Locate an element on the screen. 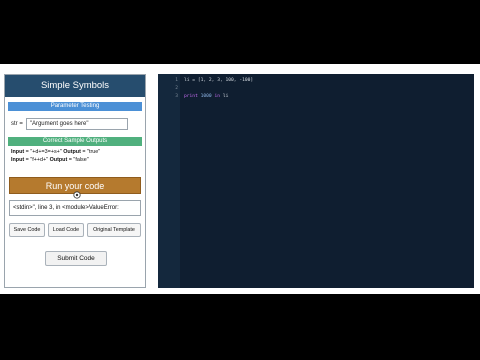 The width and height of the screenshot is (480, 360). parameter-label: str = is located at coordinates (17, 124).